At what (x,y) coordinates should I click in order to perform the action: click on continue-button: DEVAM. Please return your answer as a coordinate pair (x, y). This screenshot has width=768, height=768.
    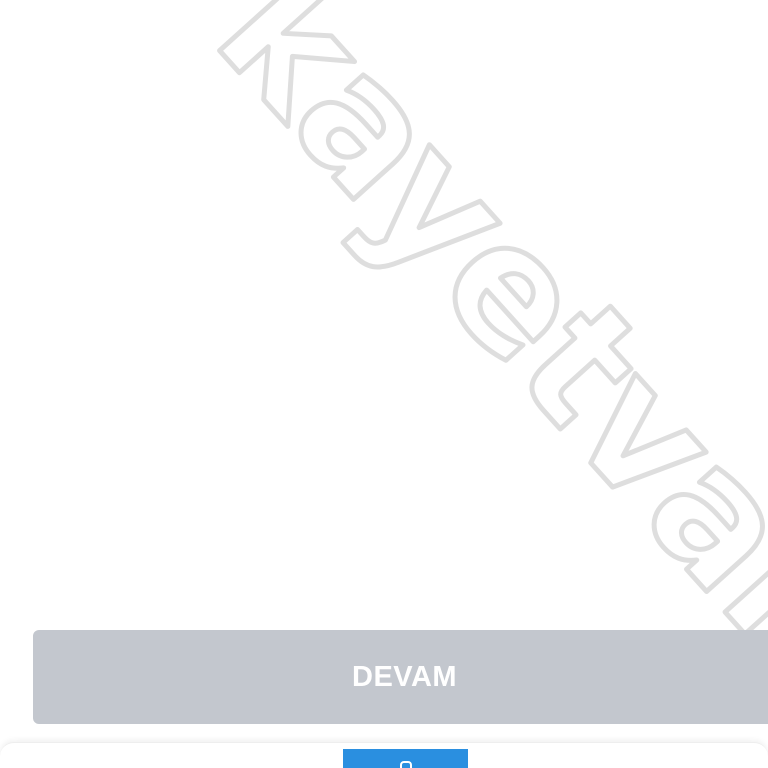
    Looking at the image, I should click on (400, 677).